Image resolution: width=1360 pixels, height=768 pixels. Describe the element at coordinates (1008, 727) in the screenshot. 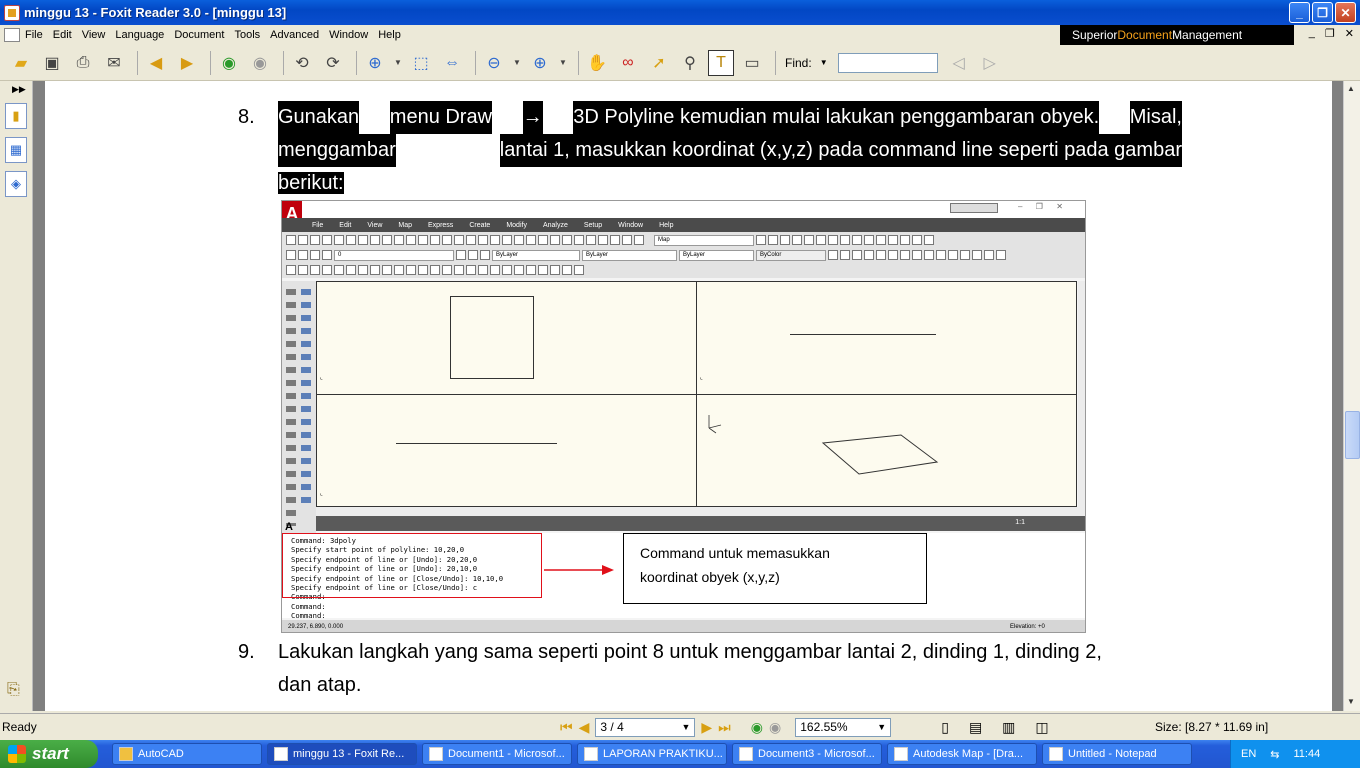

I see `facing-page-icon: ▥` at that location.